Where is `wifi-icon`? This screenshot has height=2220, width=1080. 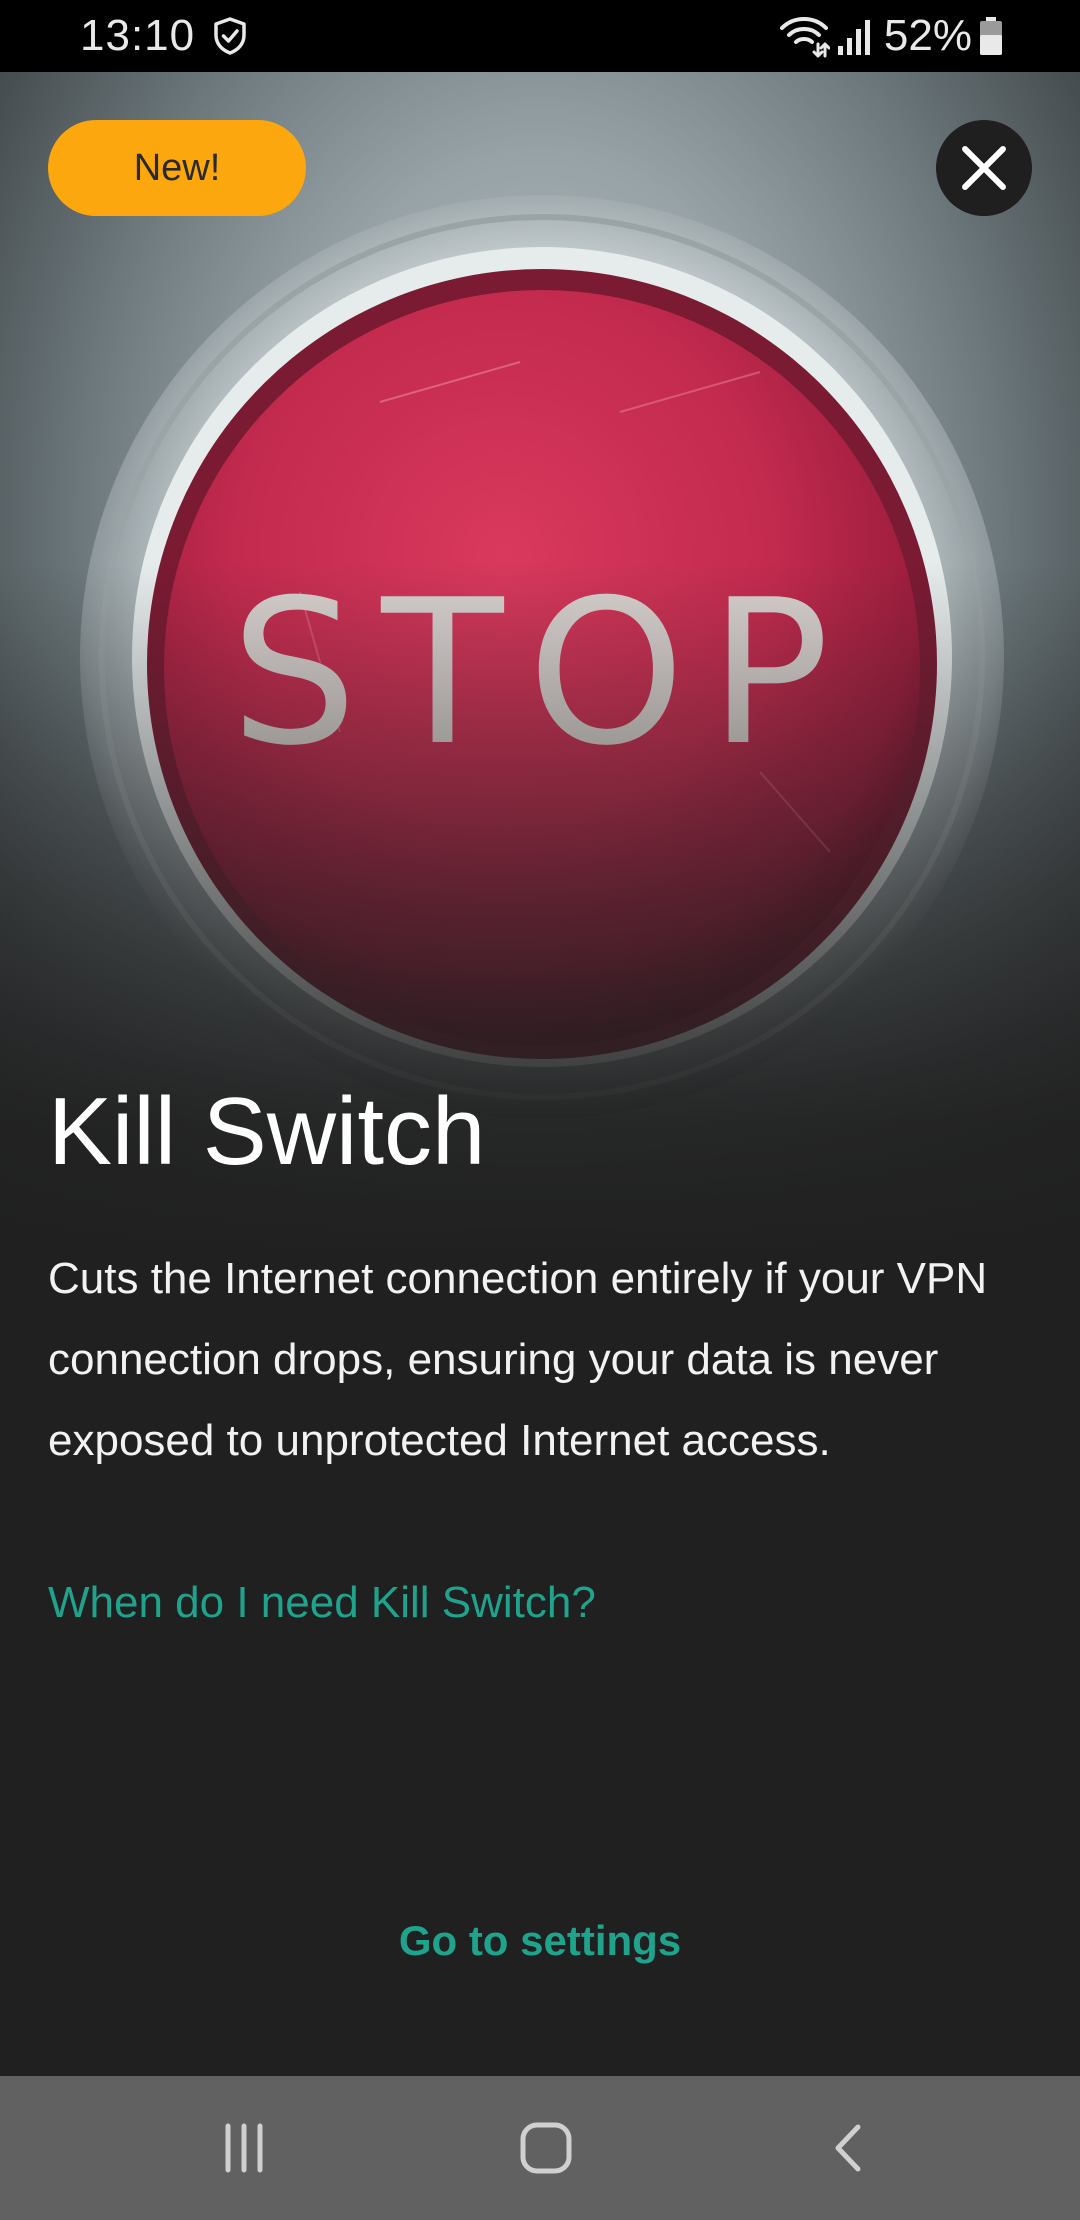 wifi-icon is located at coordinates (804, 37).